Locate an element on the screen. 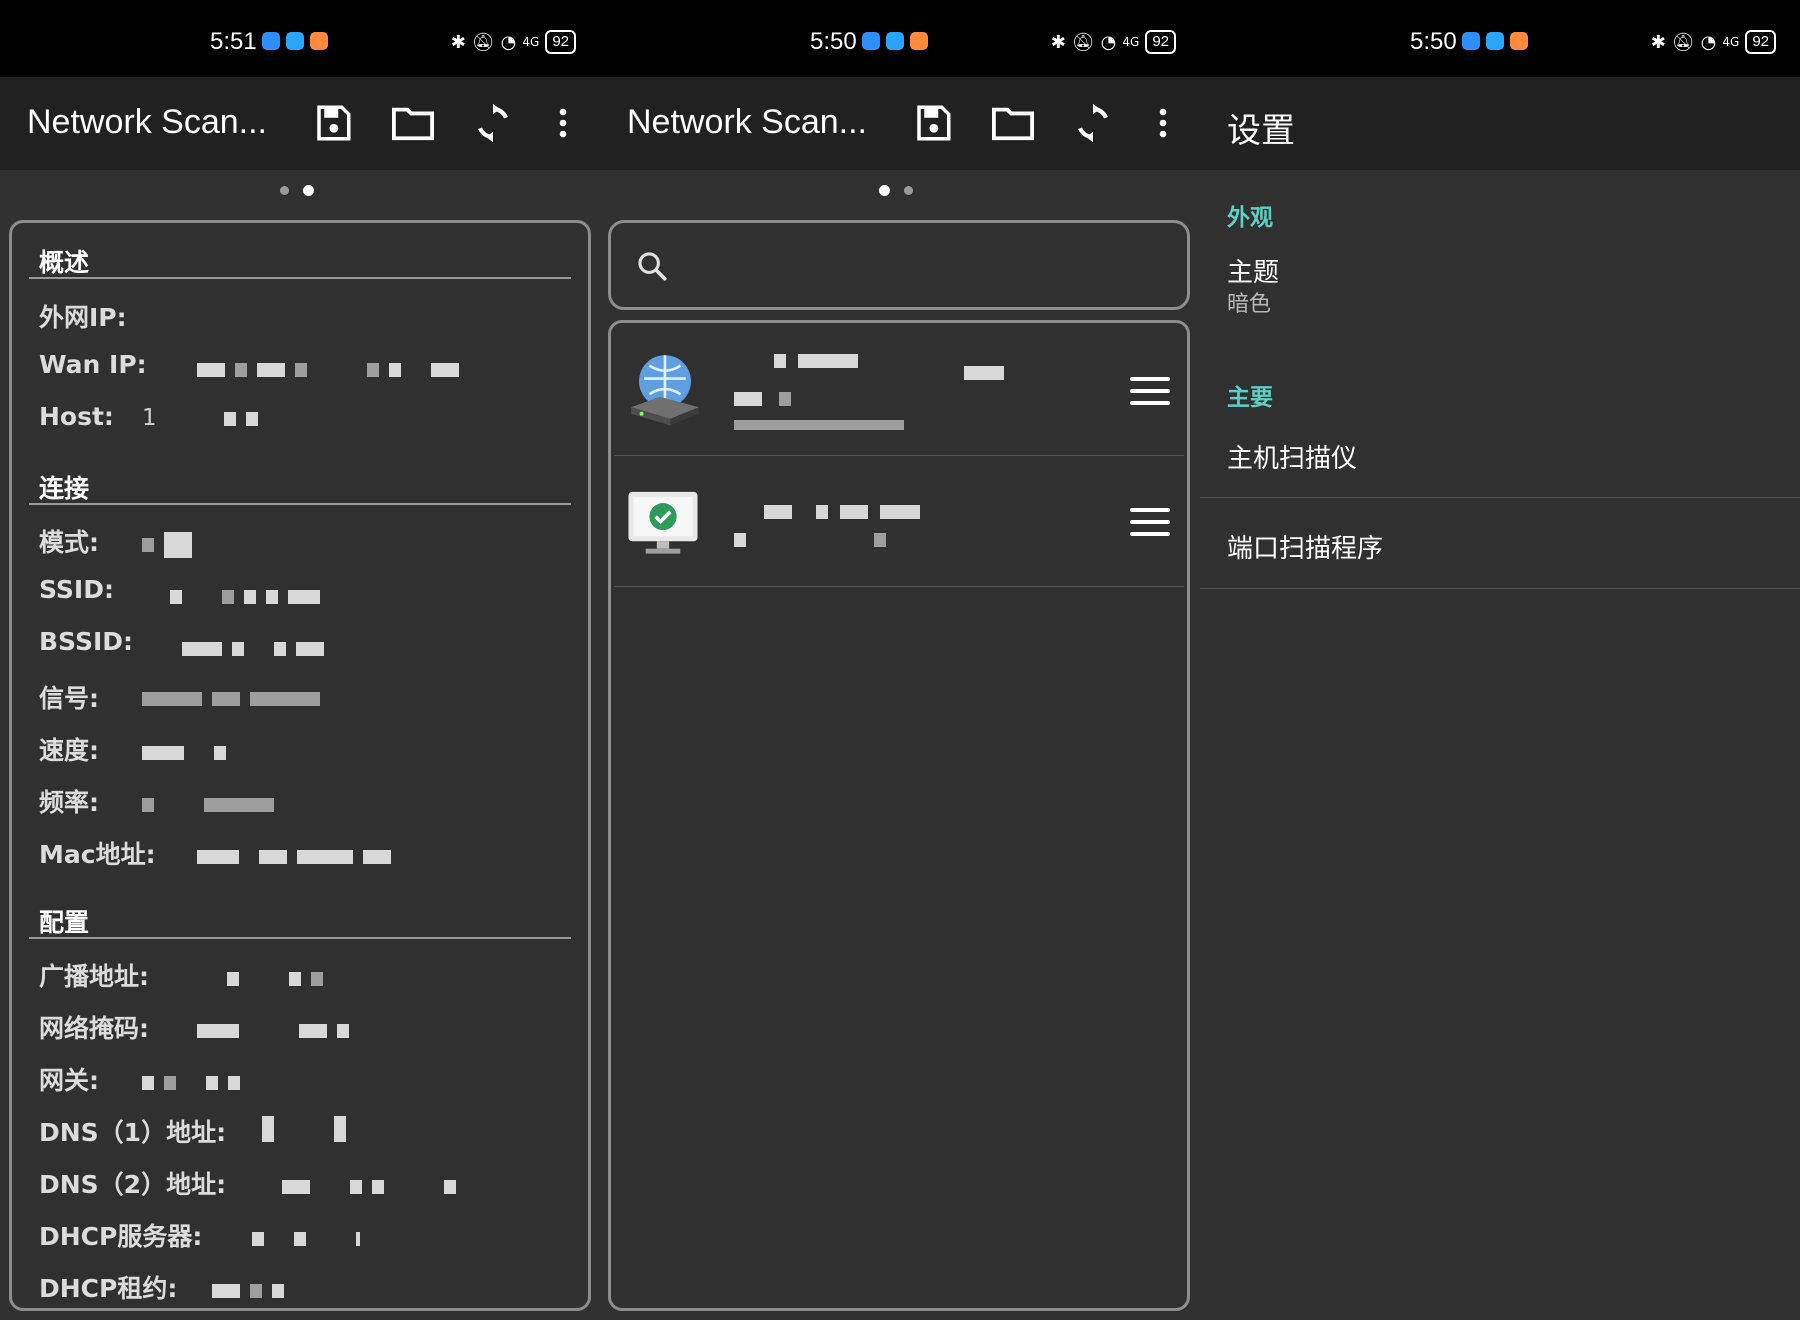 The width and height of the screenshot is (1800, 1320). host-value-text: 1 is located at coordinates (149, 418).